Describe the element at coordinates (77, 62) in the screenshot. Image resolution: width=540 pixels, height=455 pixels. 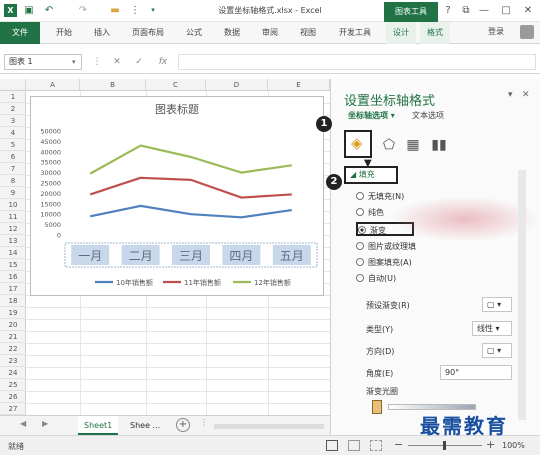
I see `chevron-down-icon: ▾` at that location.